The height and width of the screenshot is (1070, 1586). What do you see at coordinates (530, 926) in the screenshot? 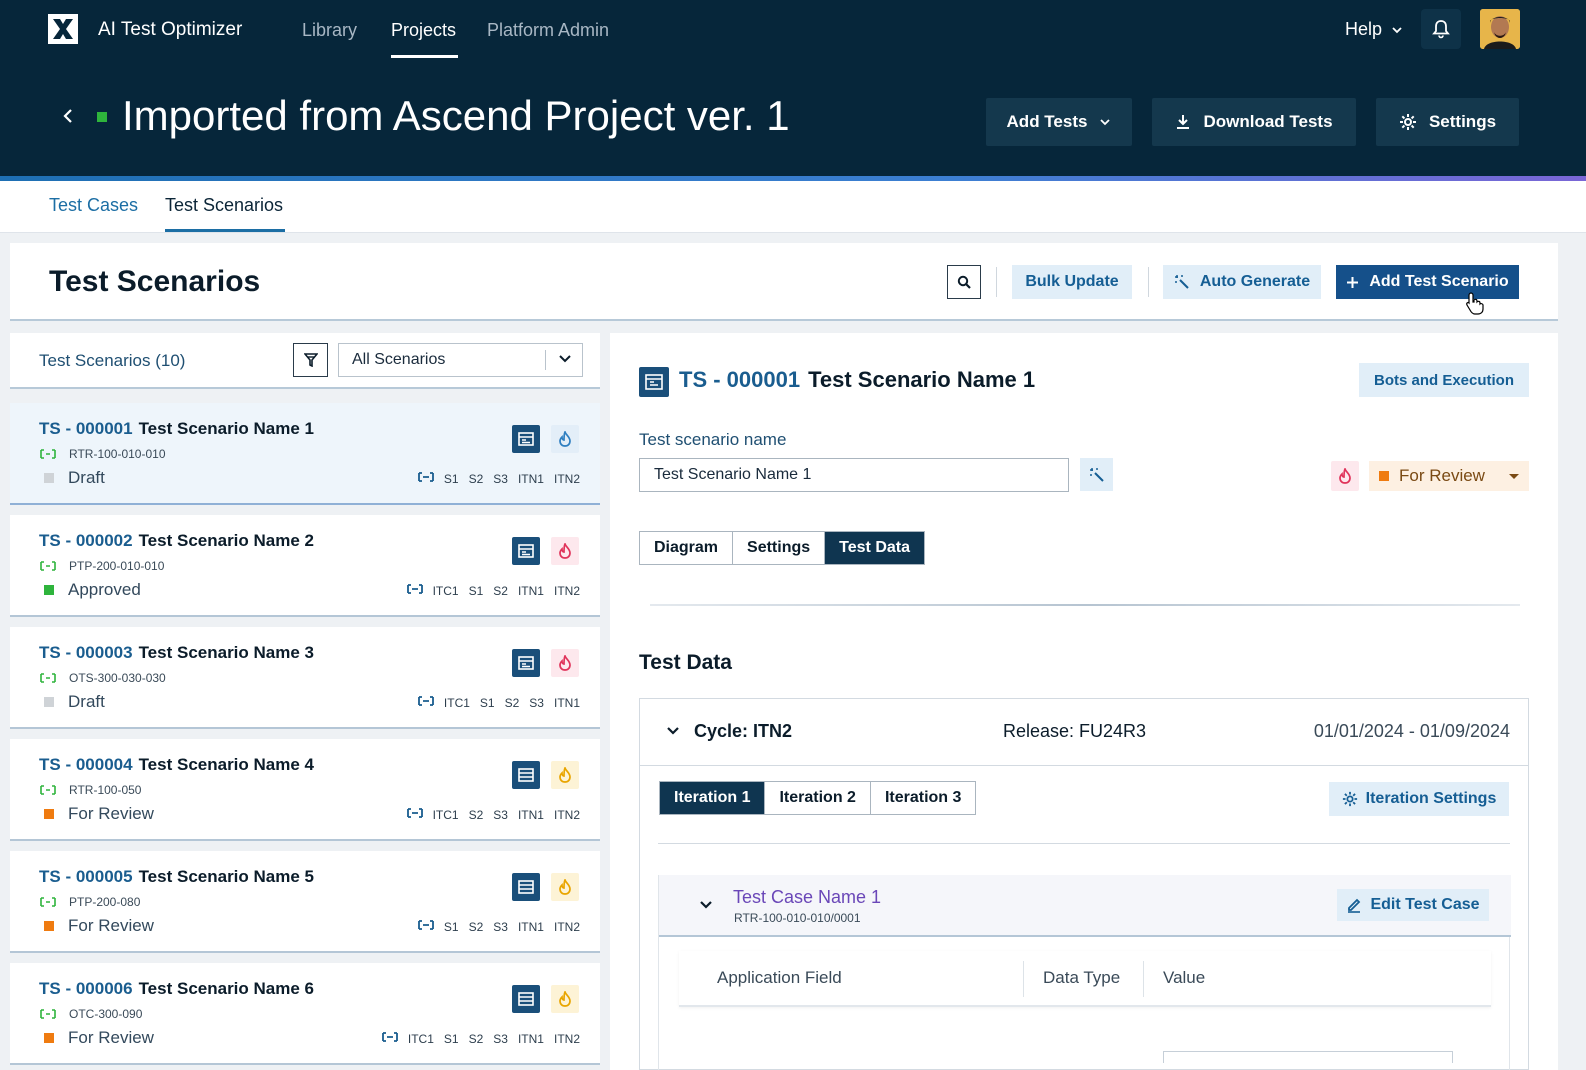
I see `scenario-tag: ITN1` at bounding box center [530, 926].